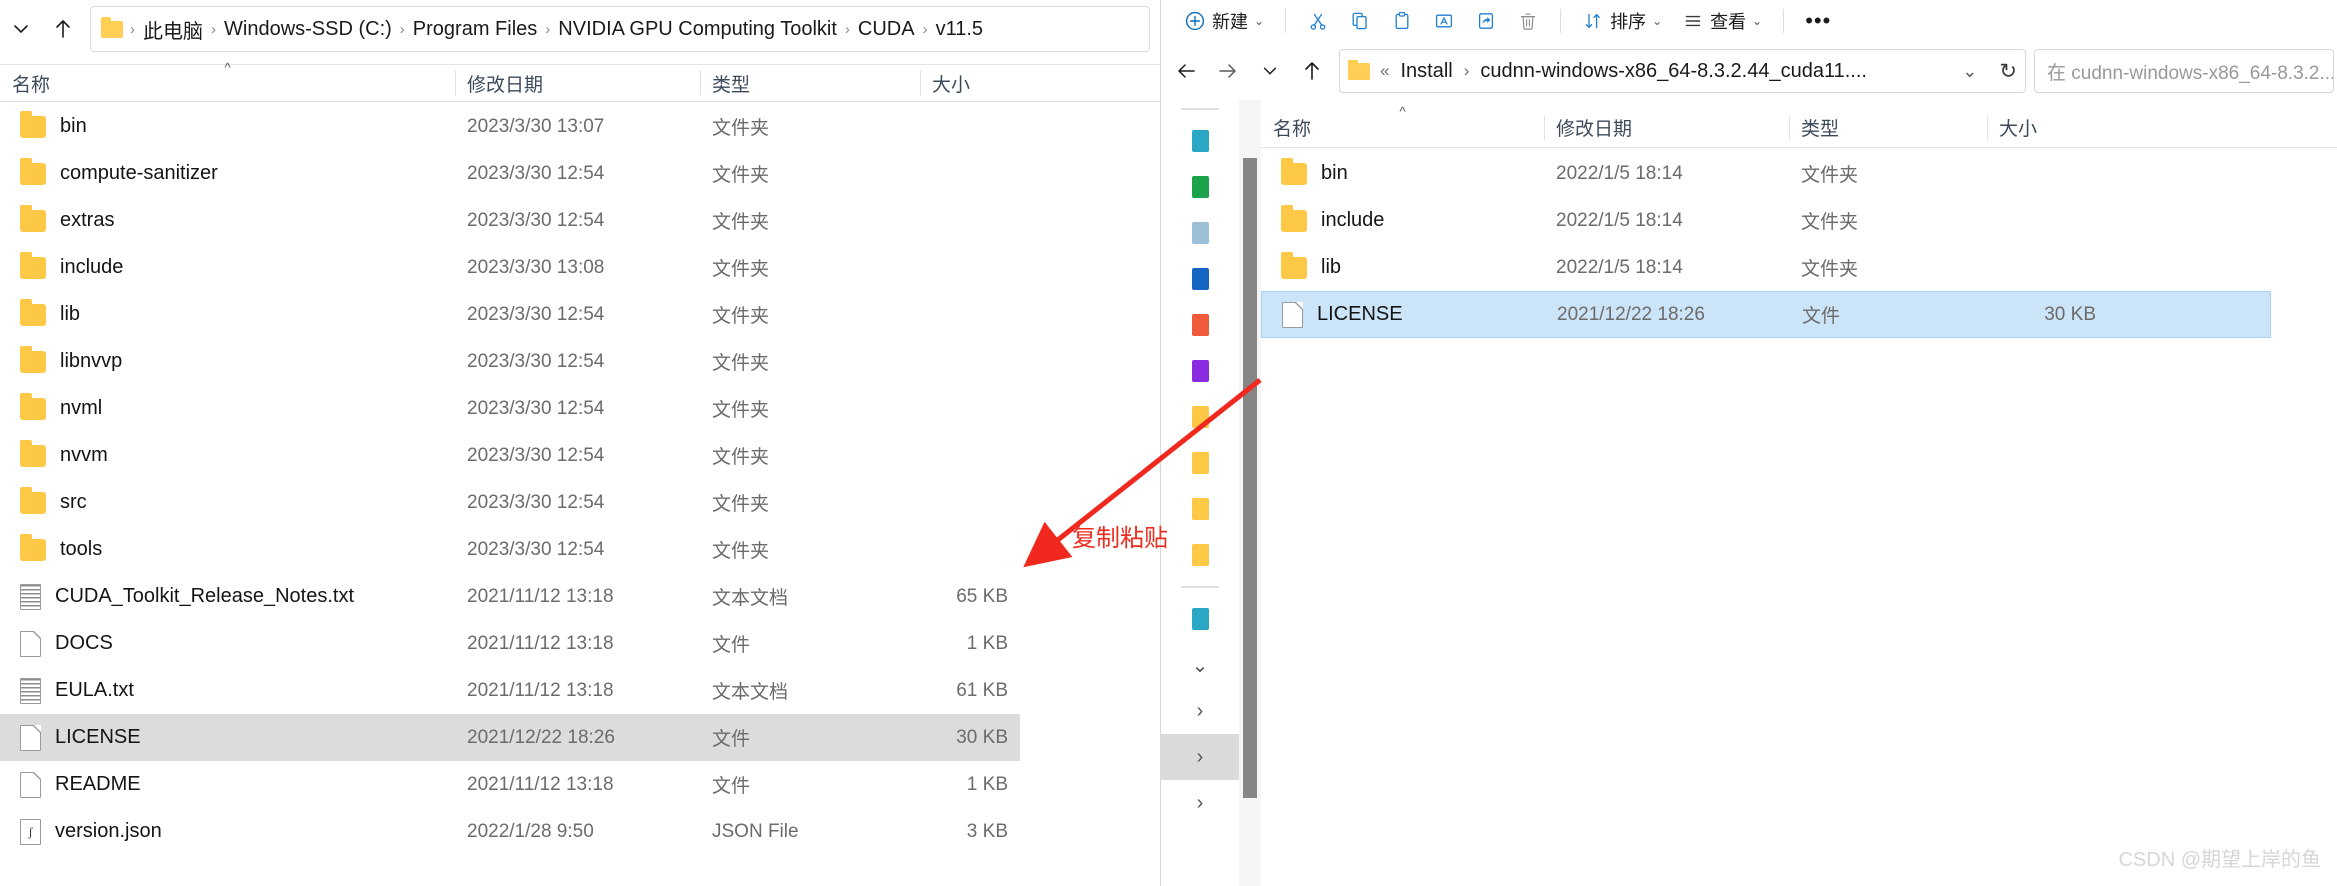 This screenshot has width=2337, height=886. Describe the element at coordinates (510, 361) in the screenshot. I see `table-row: libnvvp 2023/3/30 12:54 文件夹` at that location.